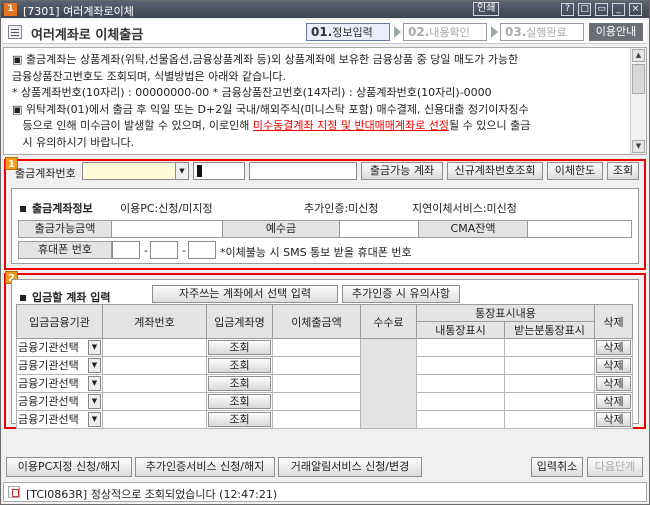 The image size is (650, 505). What do you see at coordinates (495, 171) in the screenshot?
I see `new-account-lookup-button: 신규계좌번호조회` at bounding box center [495, 171].